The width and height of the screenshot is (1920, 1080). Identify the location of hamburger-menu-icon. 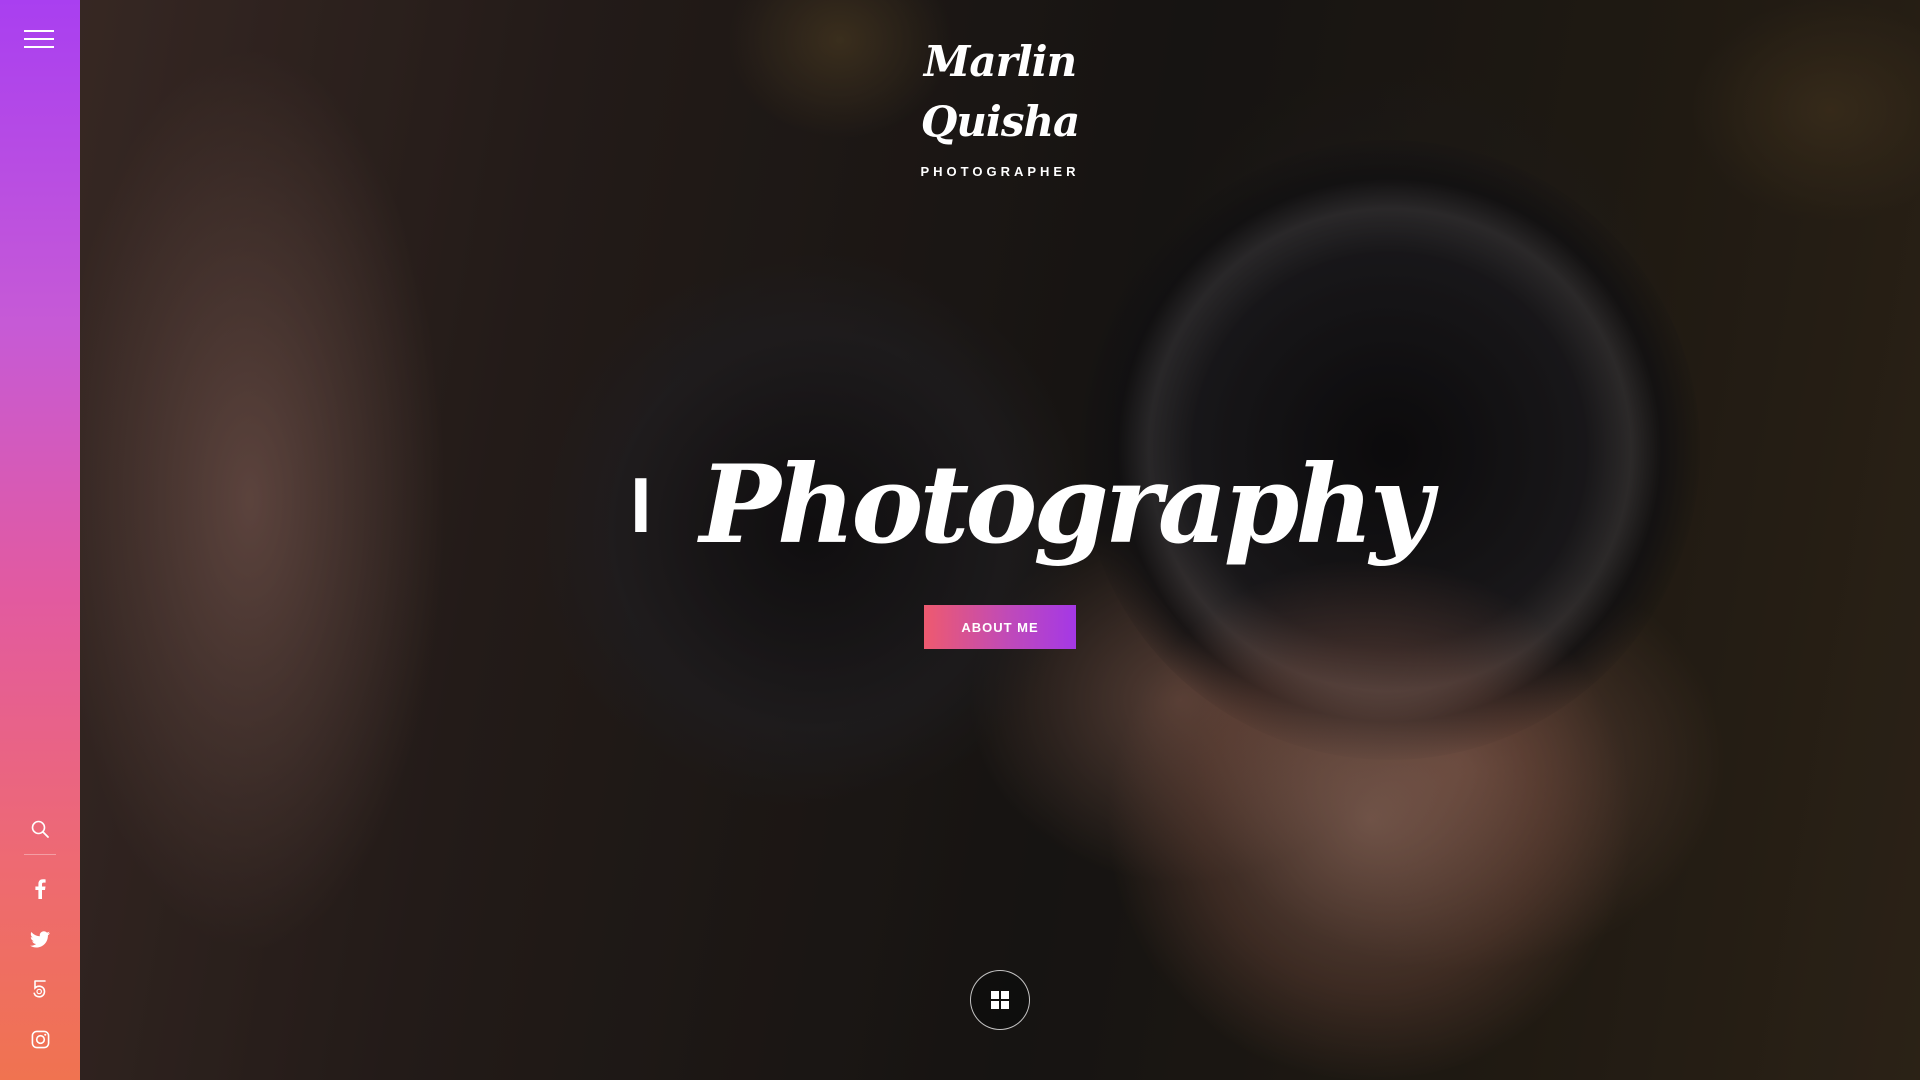
(40, 41).